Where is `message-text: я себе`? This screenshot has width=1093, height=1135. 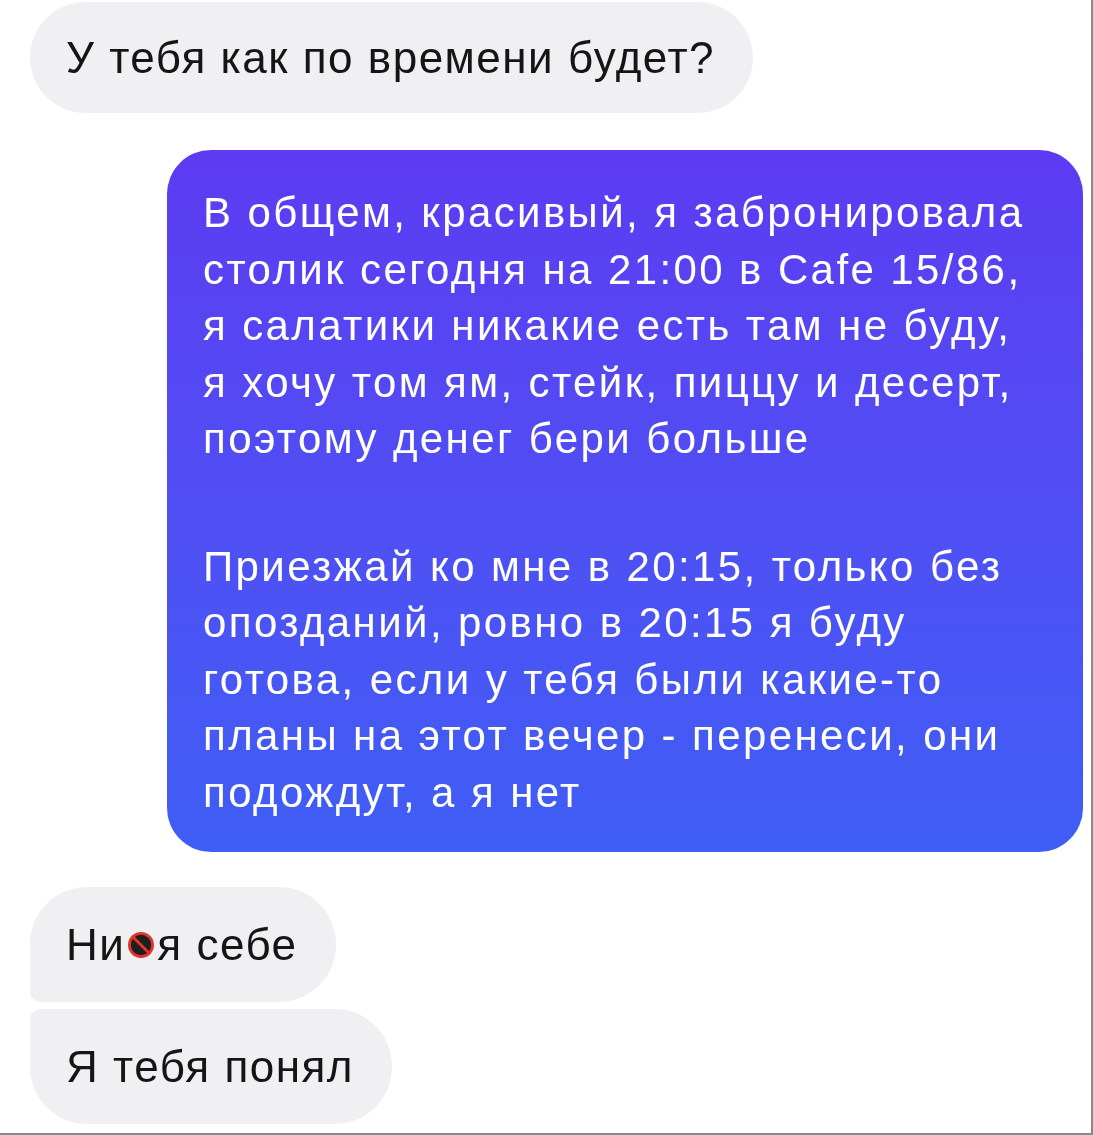 message-text: я себе is located at coordinates (227, 944).